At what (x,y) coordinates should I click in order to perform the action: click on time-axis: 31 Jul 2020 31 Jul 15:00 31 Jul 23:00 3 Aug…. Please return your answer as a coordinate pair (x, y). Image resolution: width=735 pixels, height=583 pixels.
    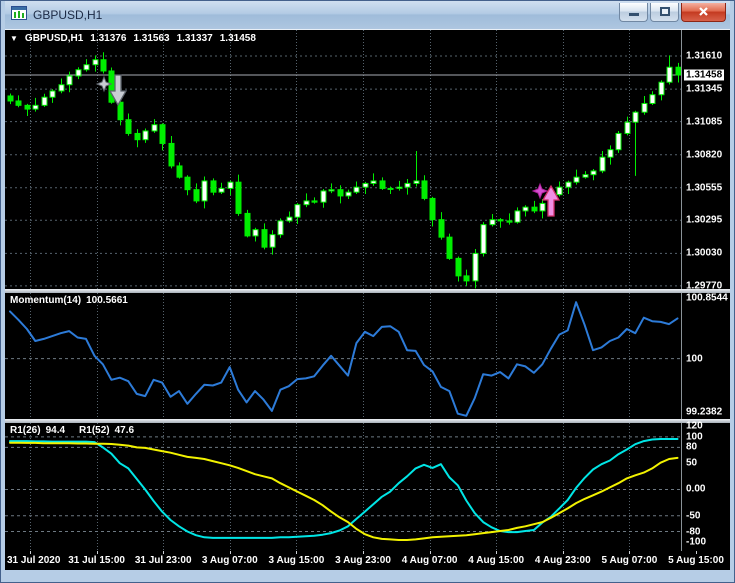
    Looking at the image, I should click on (367, 560).